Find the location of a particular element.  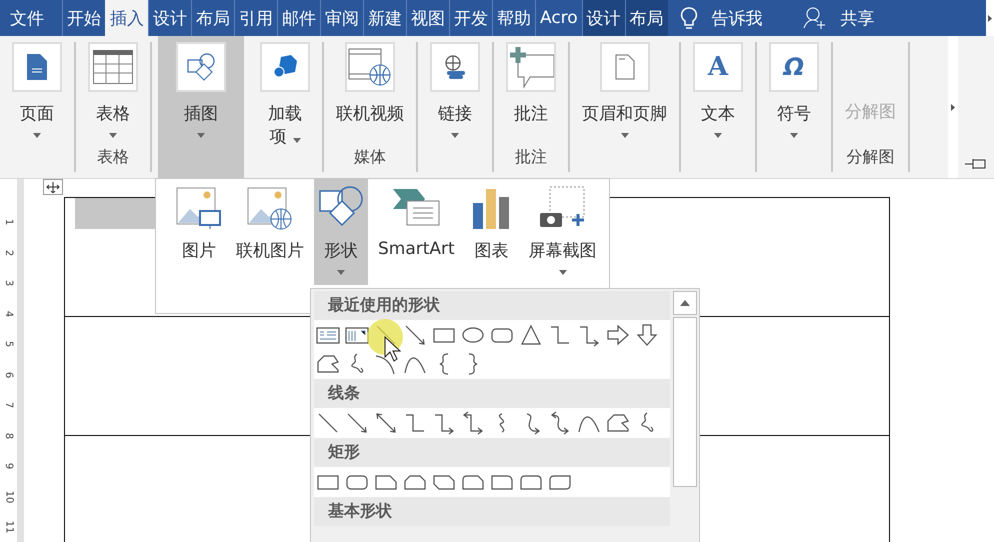

ruler-number: 7 is located at coordinates (9, 405).